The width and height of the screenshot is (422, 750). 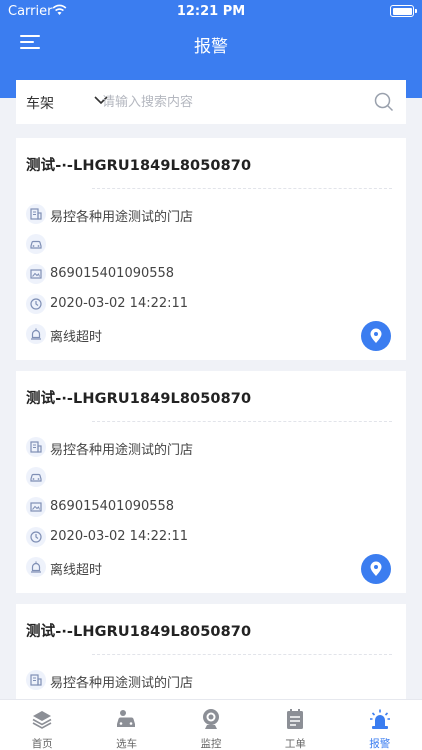 What do you see at coordinates (42, 720) in the screenshot?
I see `home-stack-icon` at bounding box center [42, 720].